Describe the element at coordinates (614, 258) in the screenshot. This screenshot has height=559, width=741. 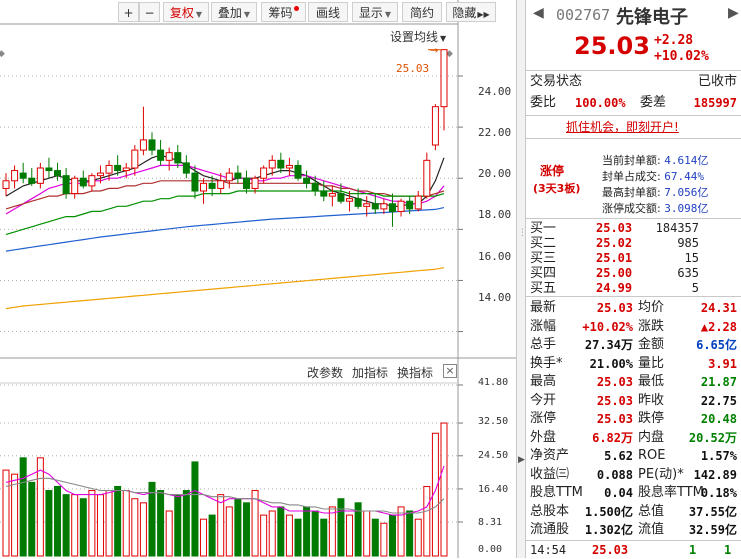
I see `bid-price: 25.01` at that location.